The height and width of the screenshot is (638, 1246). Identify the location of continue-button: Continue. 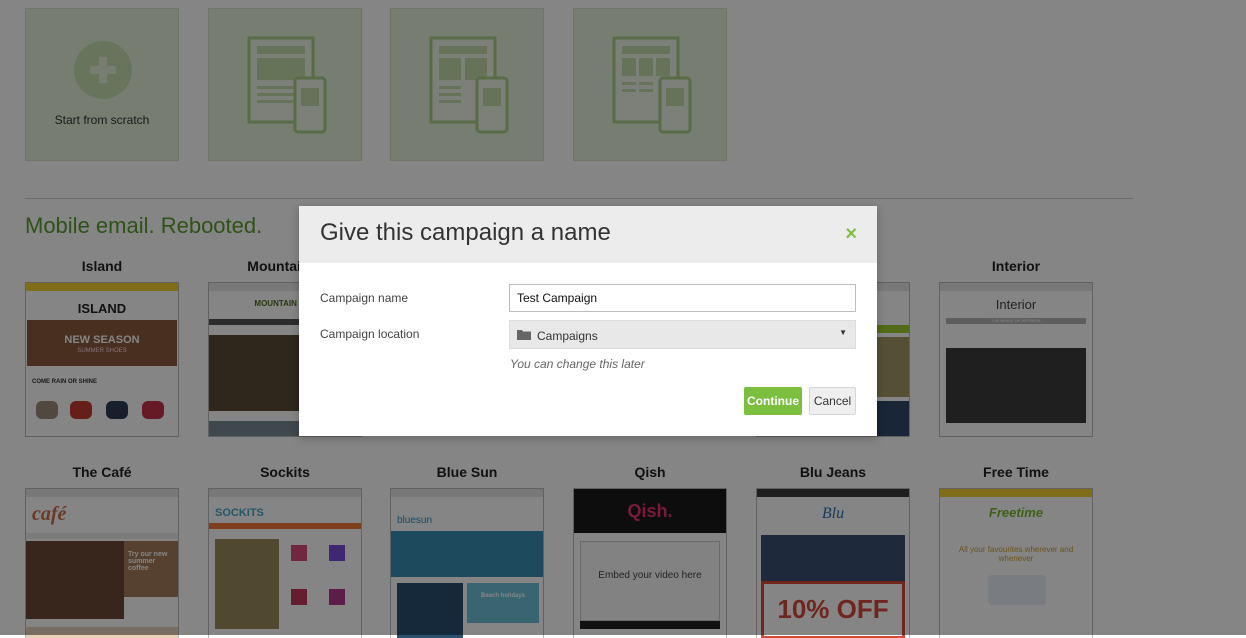
(773, 401).